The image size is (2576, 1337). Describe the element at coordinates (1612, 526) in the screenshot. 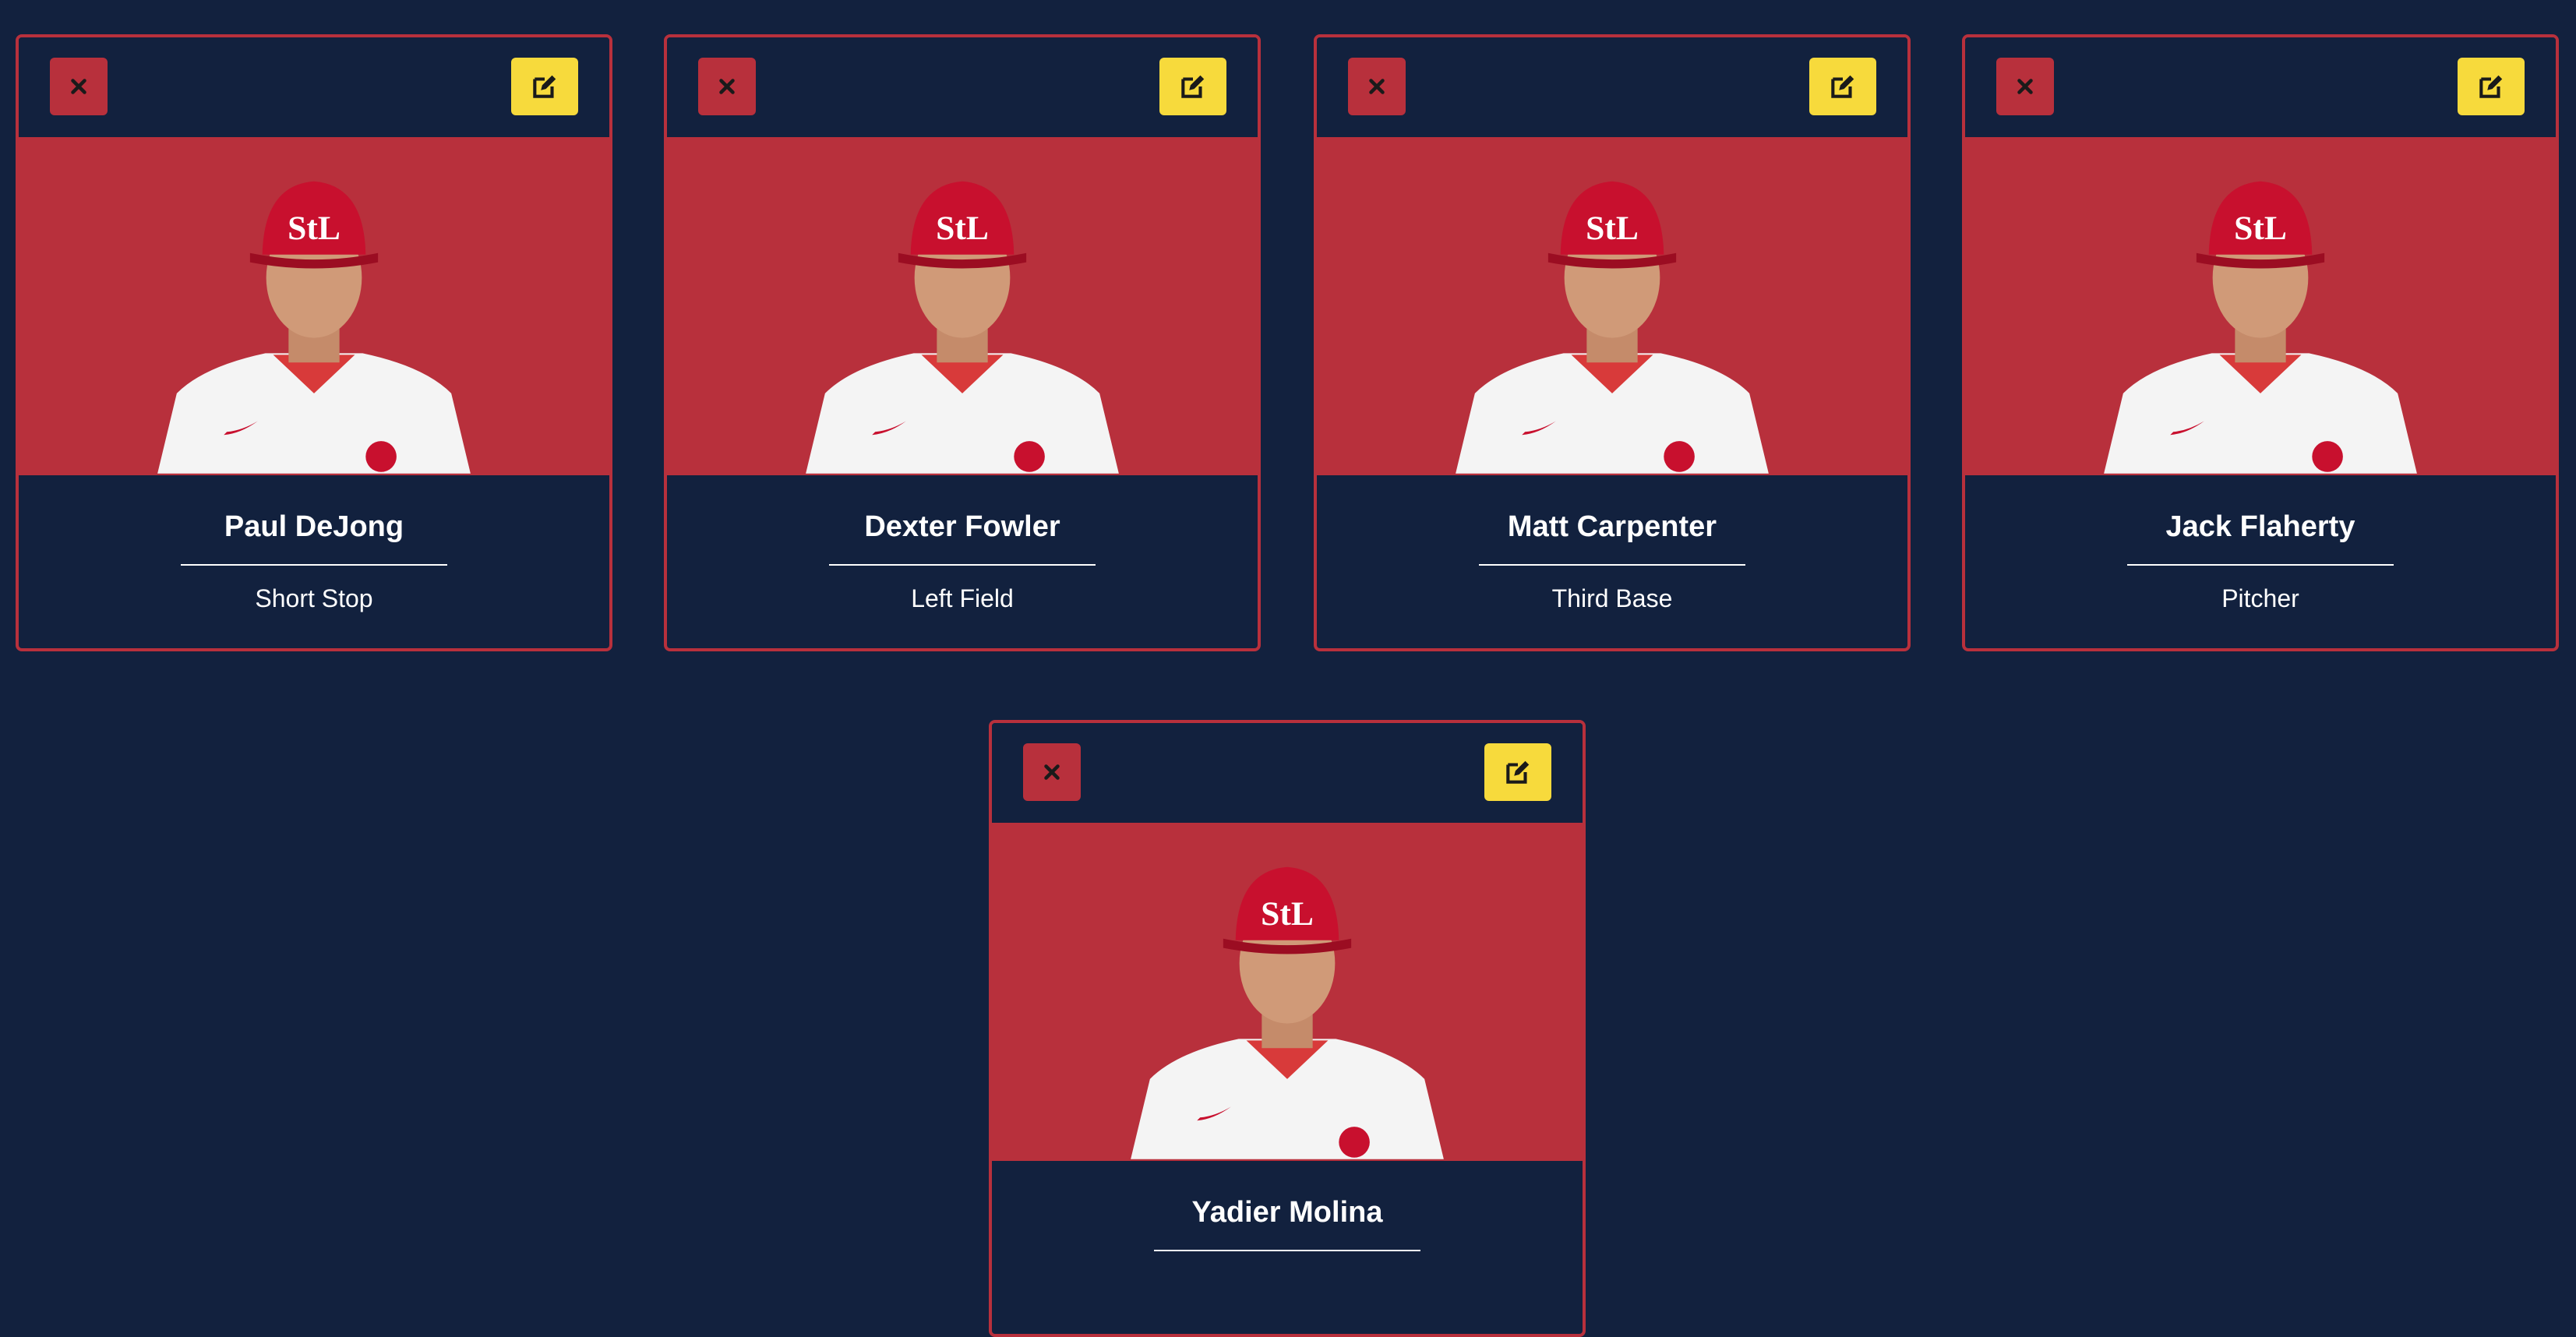

I see `player-name: Matt Carpenter` at that location.